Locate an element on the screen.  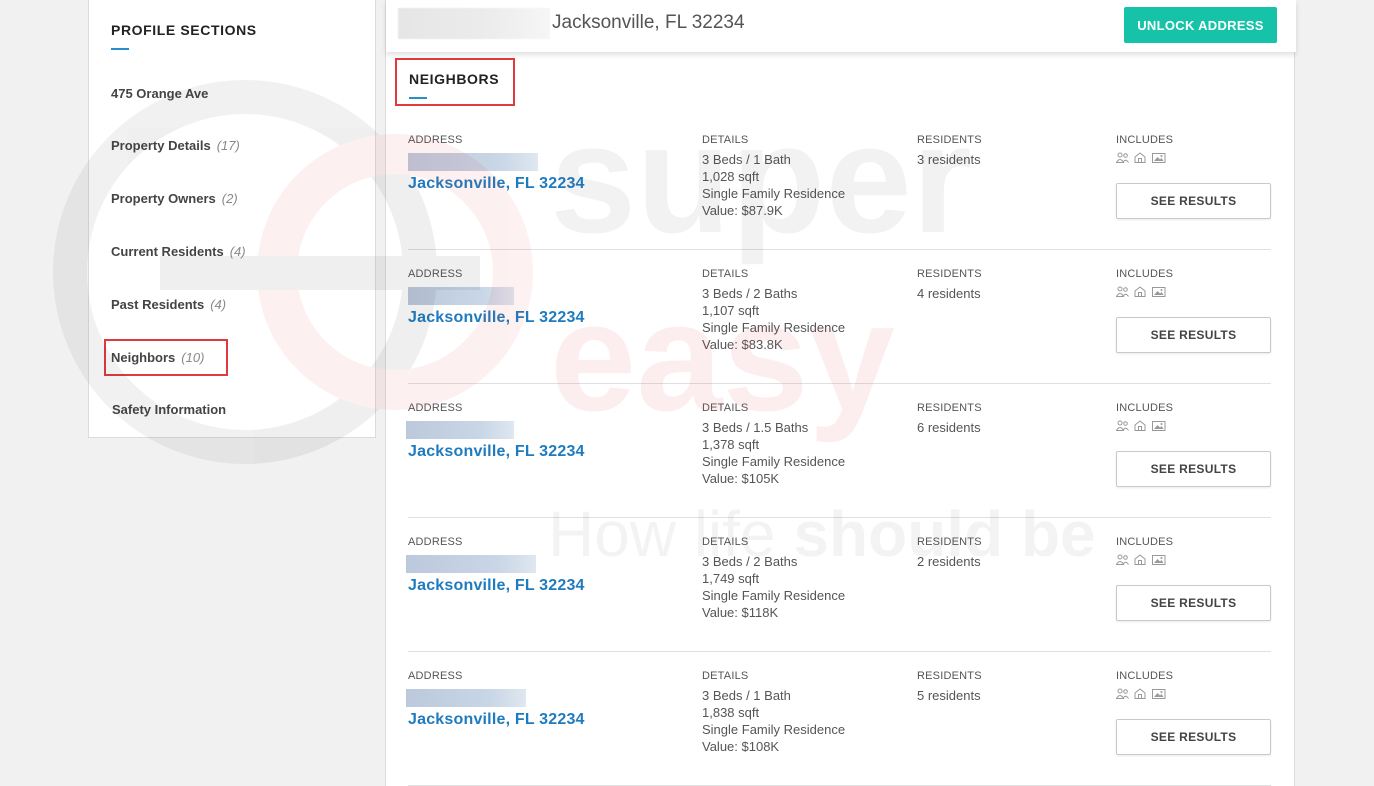
neighbor-value: Value: $108K is located at coordinates (741, 746).